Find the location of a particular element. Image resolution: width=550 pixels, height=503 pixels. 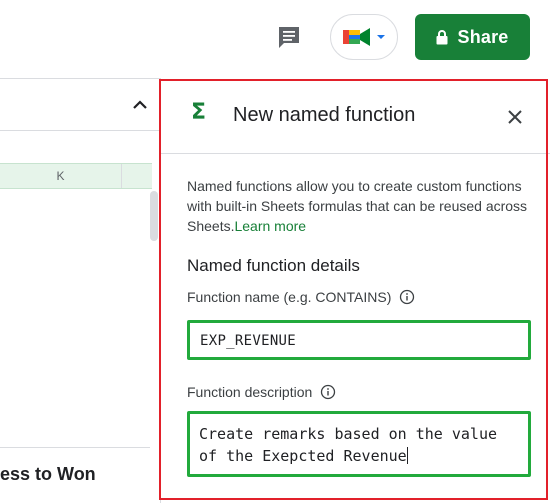

sheet-cell-text: ess to Won is located at coordinates (48, 474).